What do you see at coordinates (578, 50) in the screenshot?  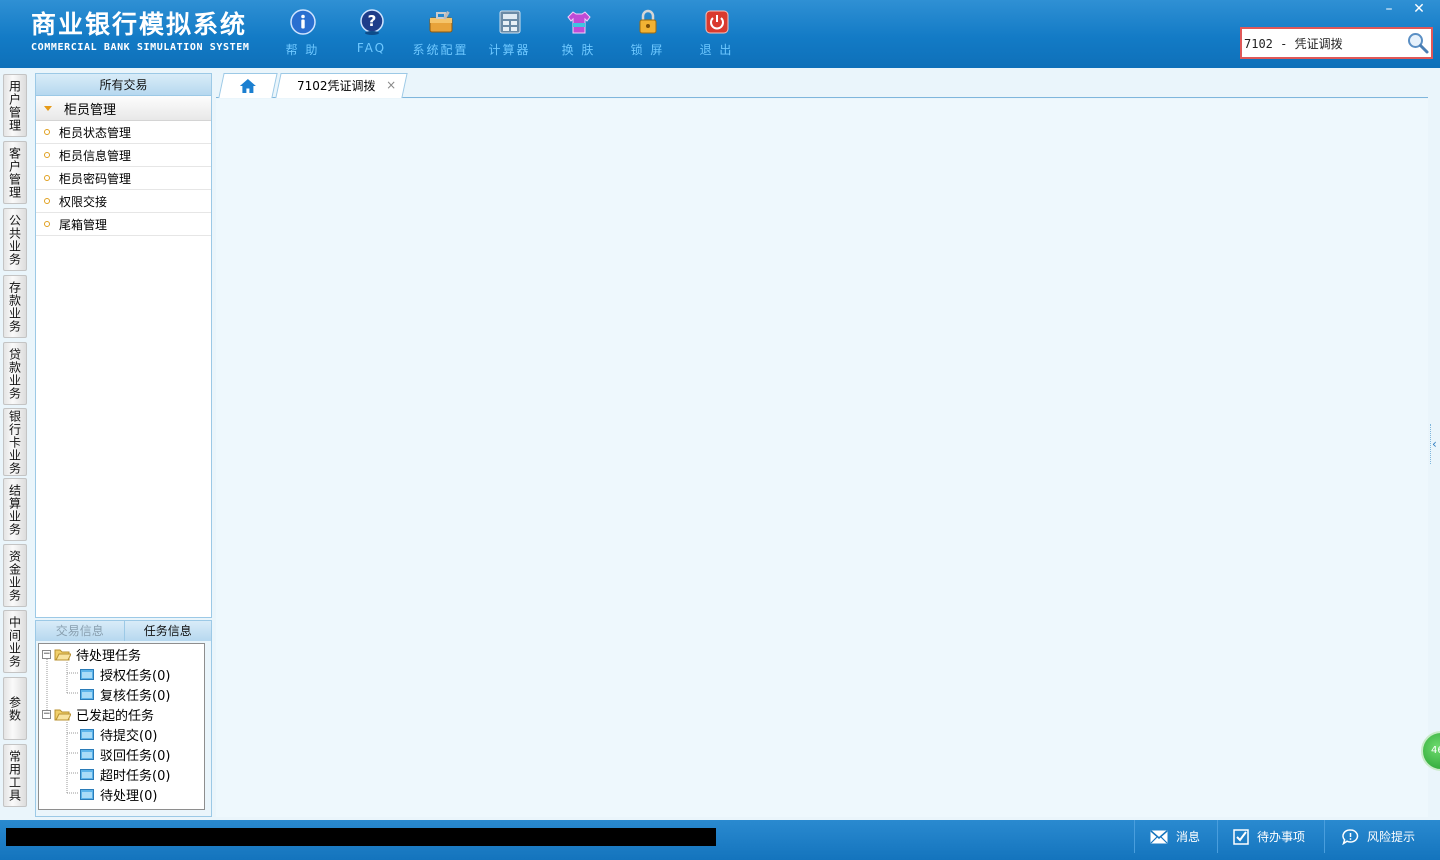 I see `change-skin-label: 换 肤` at bounding box center [578, 50].